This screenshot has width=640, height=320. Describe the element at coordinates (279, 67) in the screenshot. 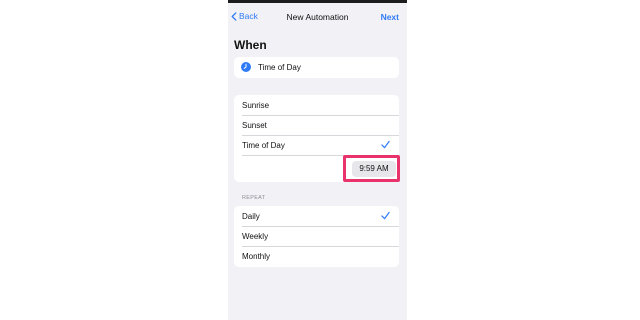

I see `trigger-label: Time of Day` at that location.